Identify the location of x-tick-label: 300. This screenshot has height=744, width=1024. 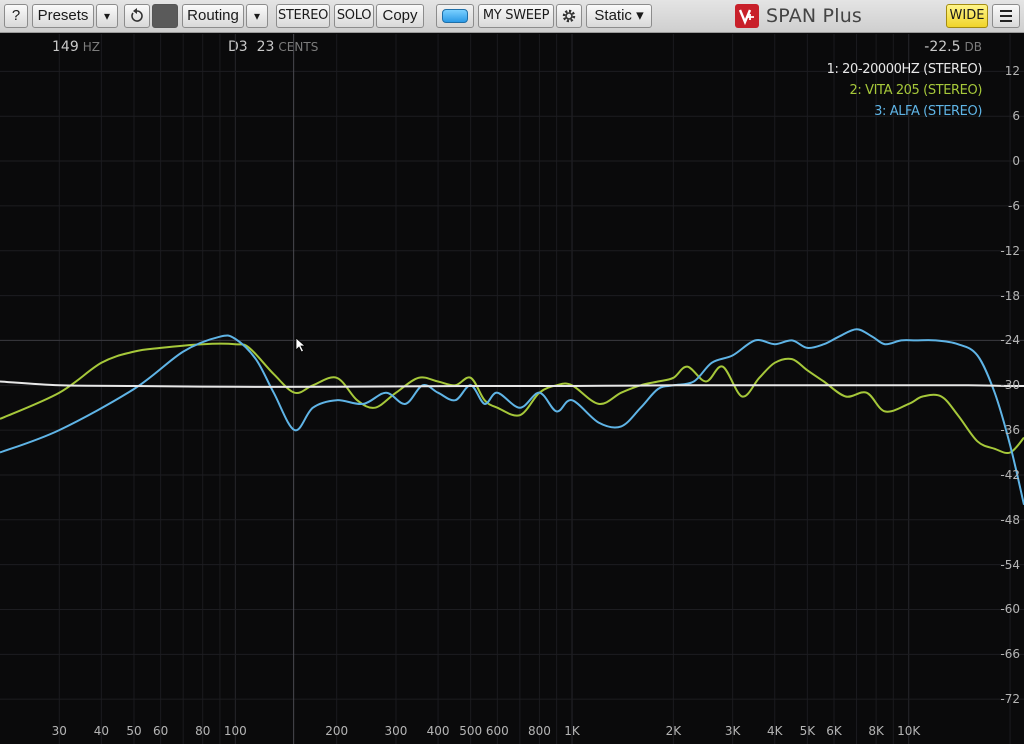
(396, 731).